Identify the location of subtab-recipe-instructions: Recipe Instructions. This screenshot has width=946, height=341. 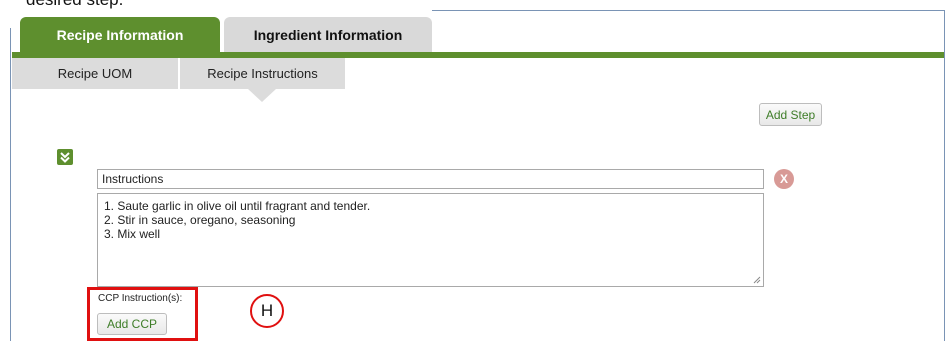
(262, 73).